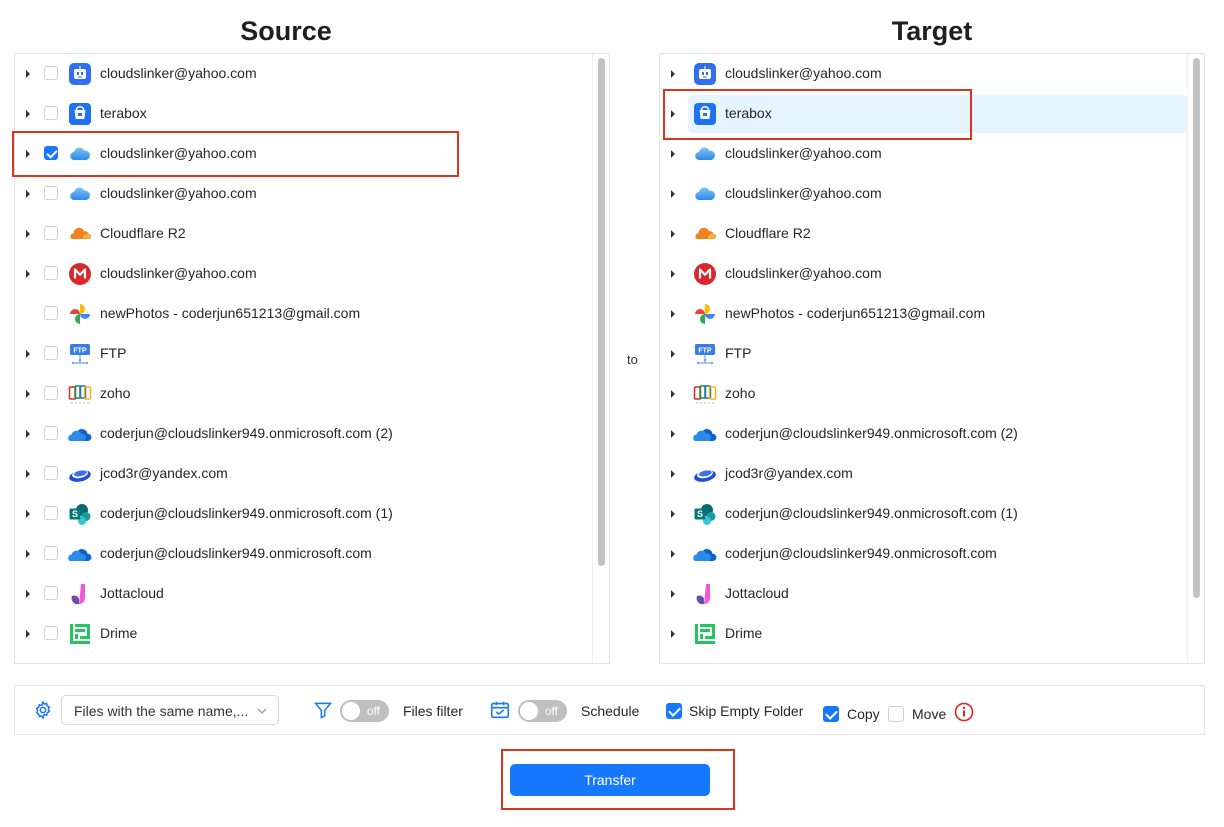  What do you see at coordinates (80, 354) in the screenshot?
I see `ftp-icon: FTP` at bounding box center [80, 354].